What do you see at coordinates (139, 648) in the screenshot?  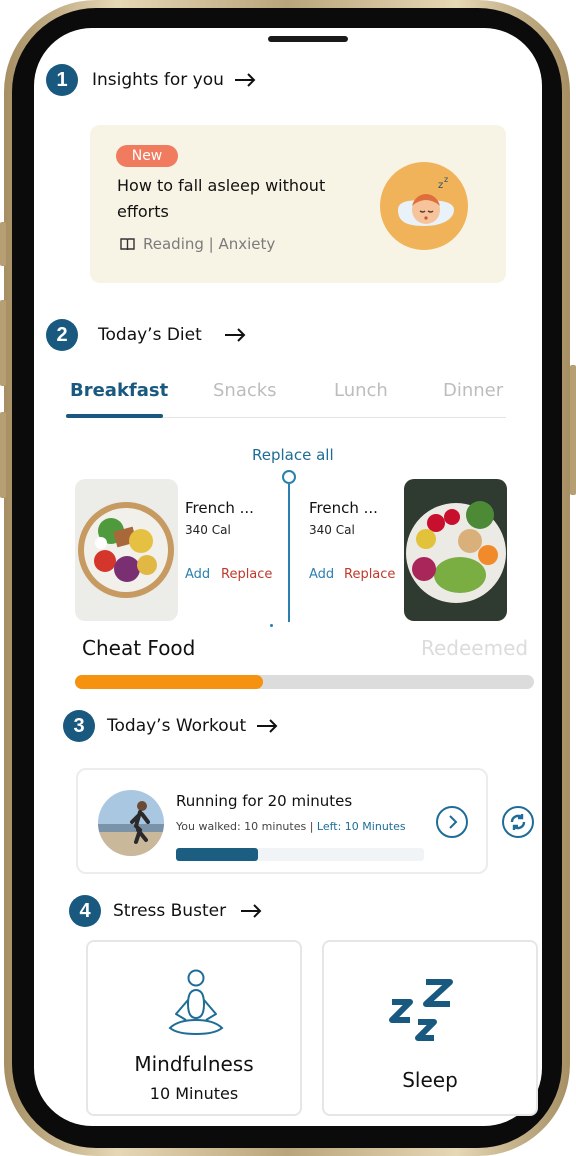 I see `cheat-food-label: Cheat Food` at bounding box center [139, 648].